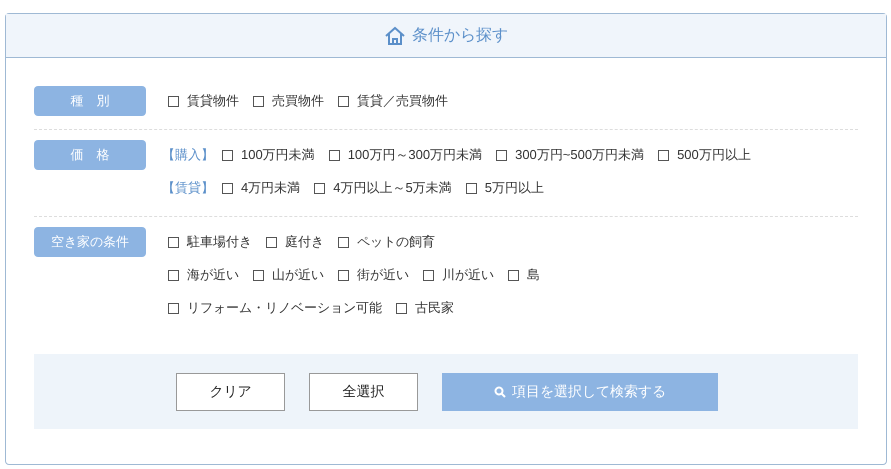 The height and width of the screenshot is (469, 891). What do you see at coordinates (395, 36) in the screenshot?
I see `home-icon` at bounding box center [395, 36].